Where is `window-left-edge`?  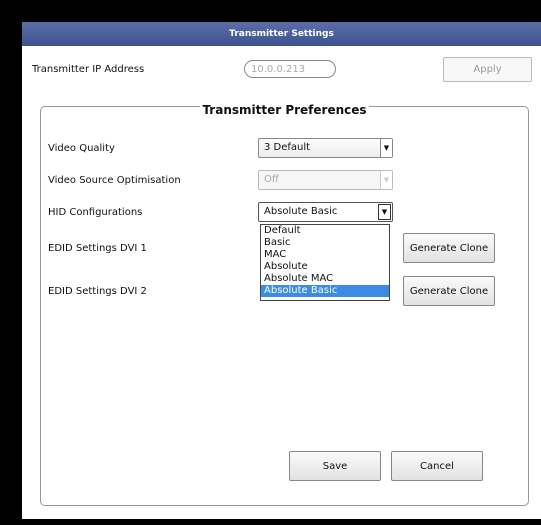 window-left-edge is located at coordinates (4, 262).